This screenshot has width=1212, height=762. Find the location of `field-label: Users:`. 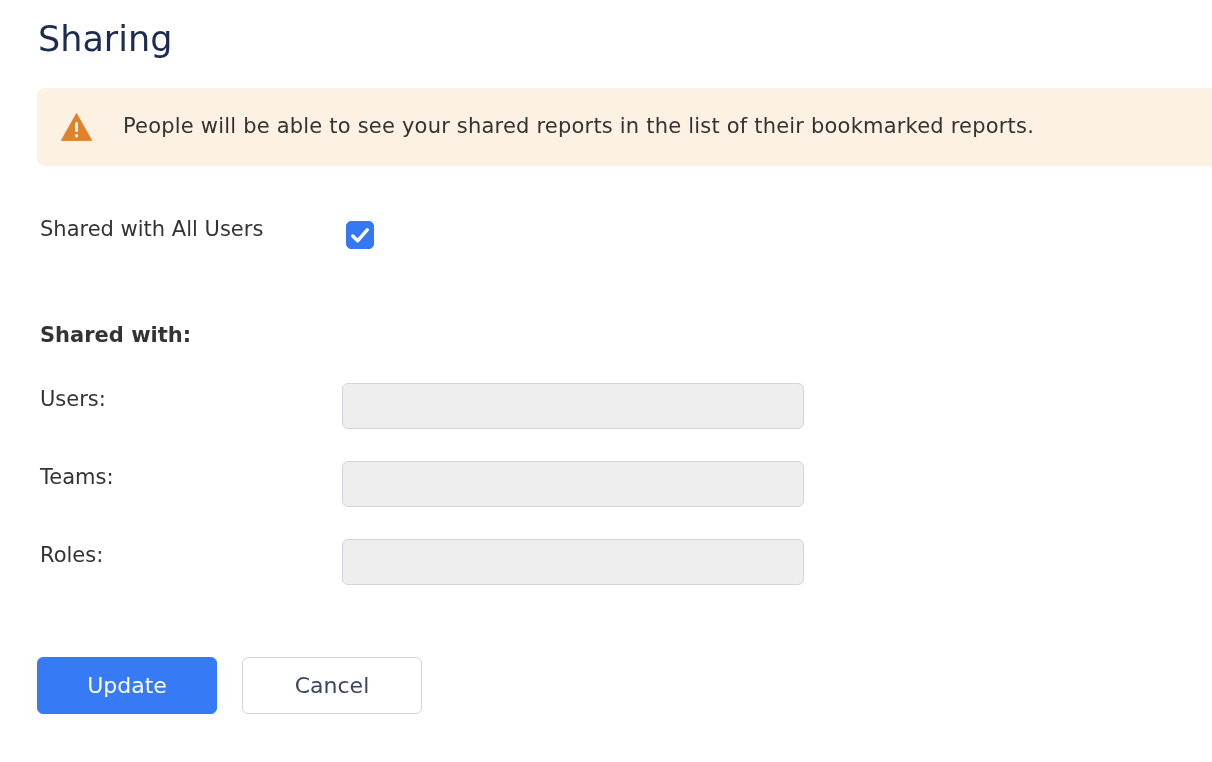

field-label: Users: is located at coordinates (73, 399).